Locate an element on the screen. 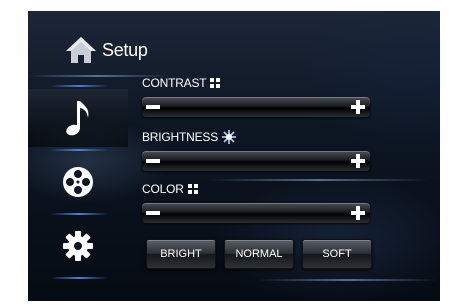  sidebar-item-music is located at coordinates (78, 118).